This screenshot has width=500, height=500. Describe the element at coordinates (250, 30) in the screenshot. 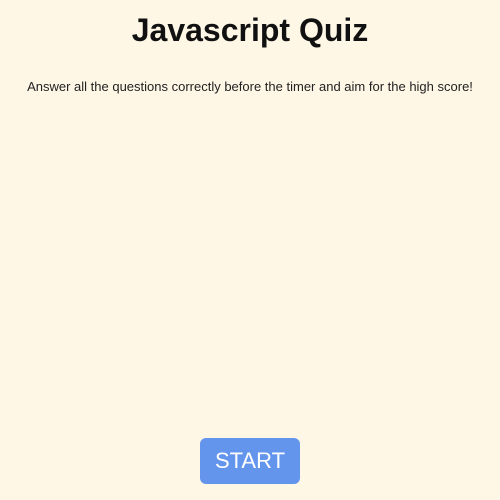

I see `page-title: Javascript Quiz` at that location.